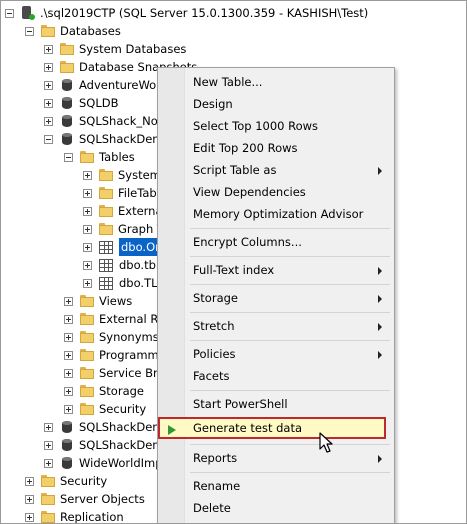 The height and width of the screenshot is (524, 467). Describe the element at coordinates (217, 486) in the screenshot. I see `menu-item-label: Rename` at that location.